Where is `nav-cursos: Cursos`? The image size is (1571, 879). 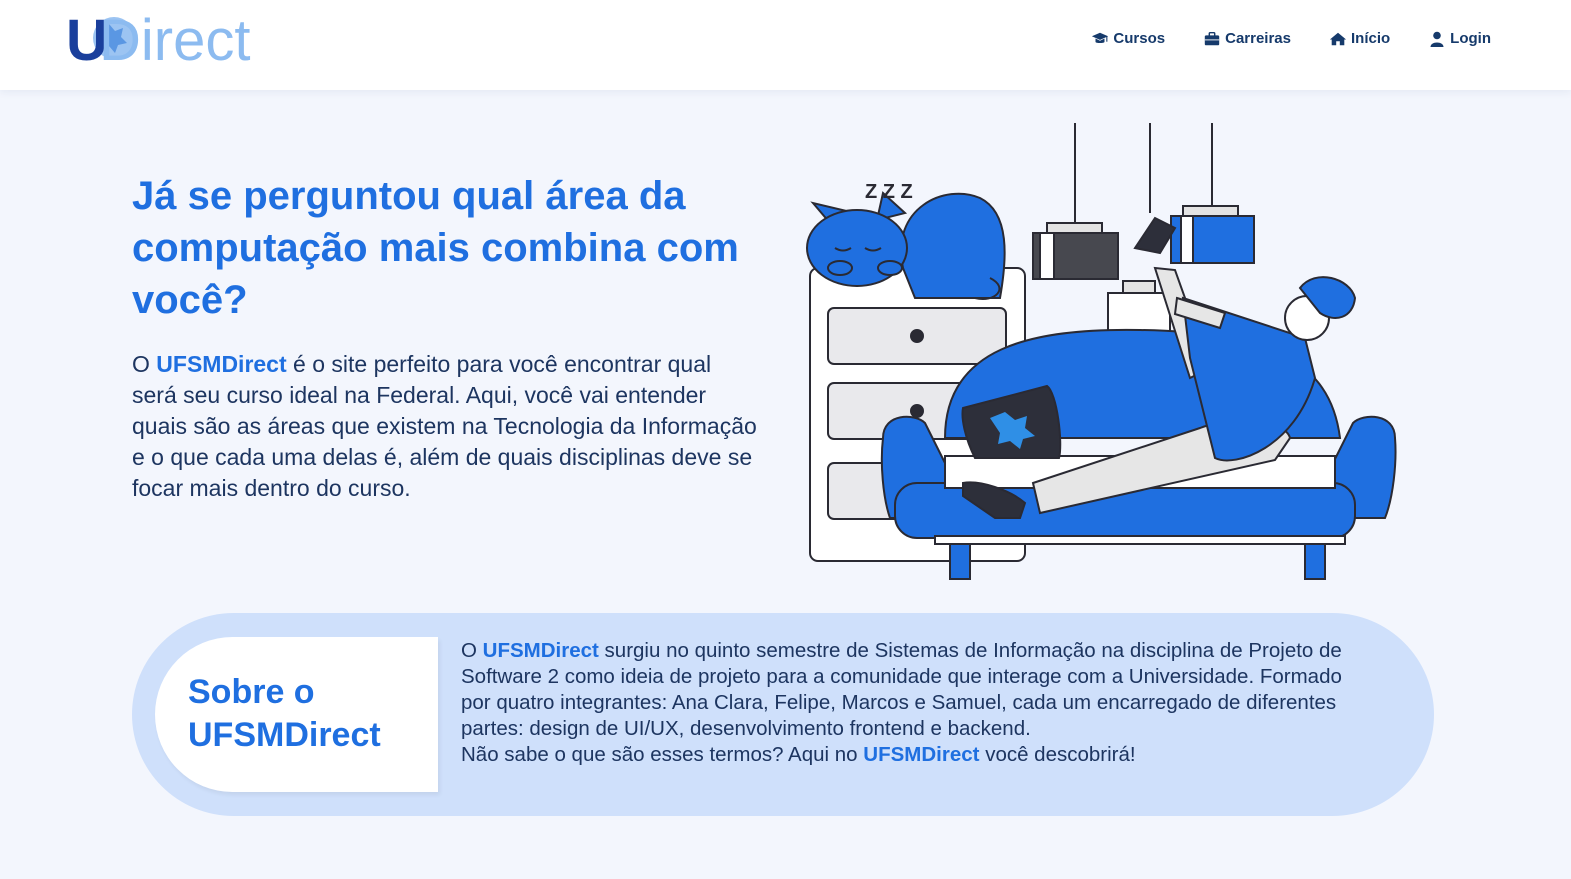
nav-cursos: Cursos is located at coordinates (1128, 38).